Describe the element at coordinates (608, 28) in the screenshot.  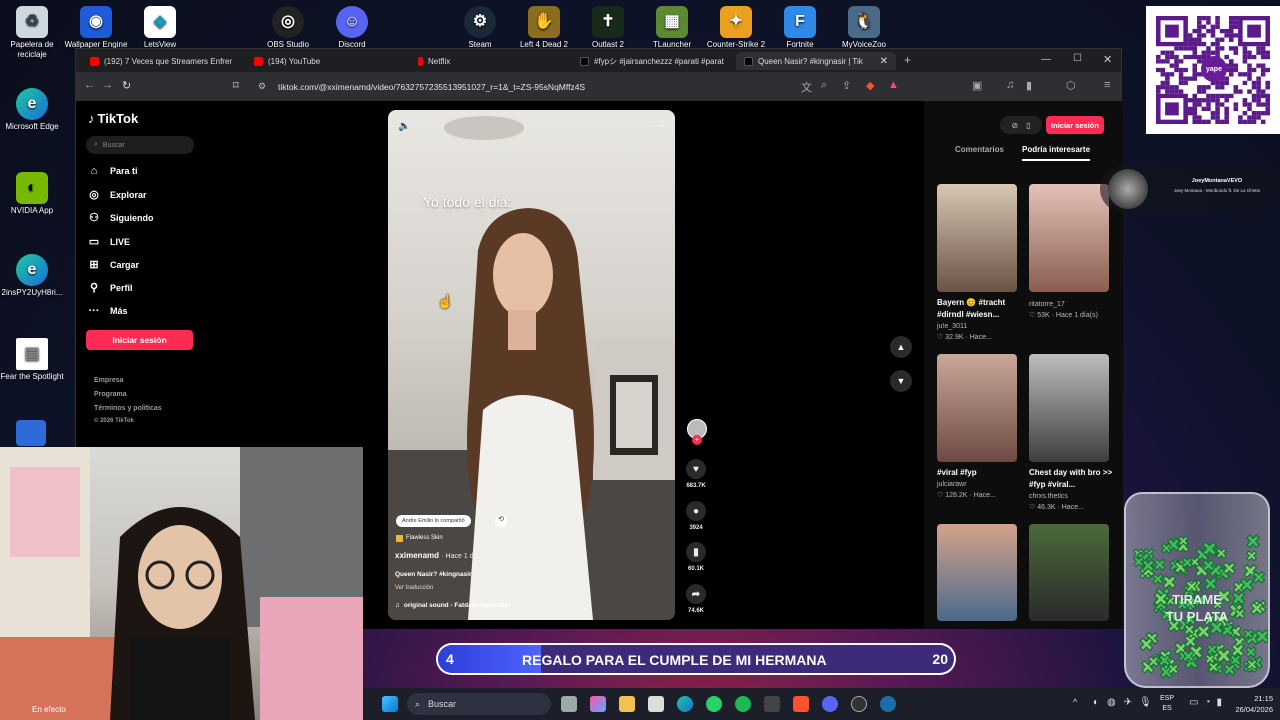
I see `outlast-icon: ✝ Outlast 2` at that location.